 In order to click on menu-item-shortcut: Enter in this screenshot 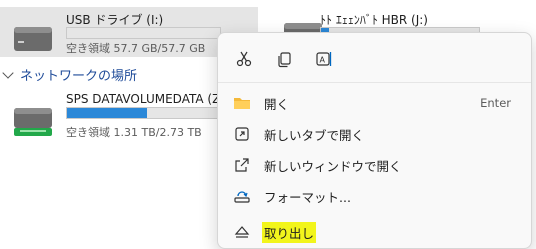, I will do `click(495, 103)`.